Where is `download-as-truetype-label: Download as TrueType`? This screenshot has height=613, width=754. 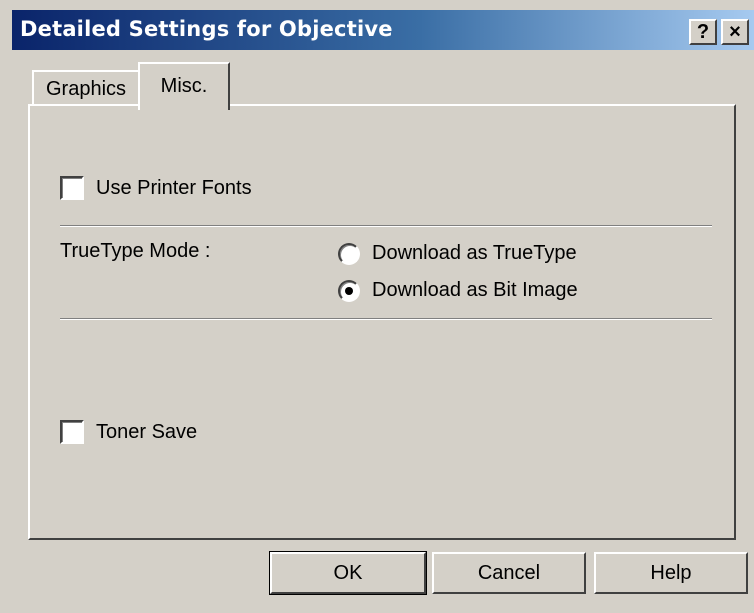
download-as-truetype-label: Download as TrueType is located at coordinates (474, 253).